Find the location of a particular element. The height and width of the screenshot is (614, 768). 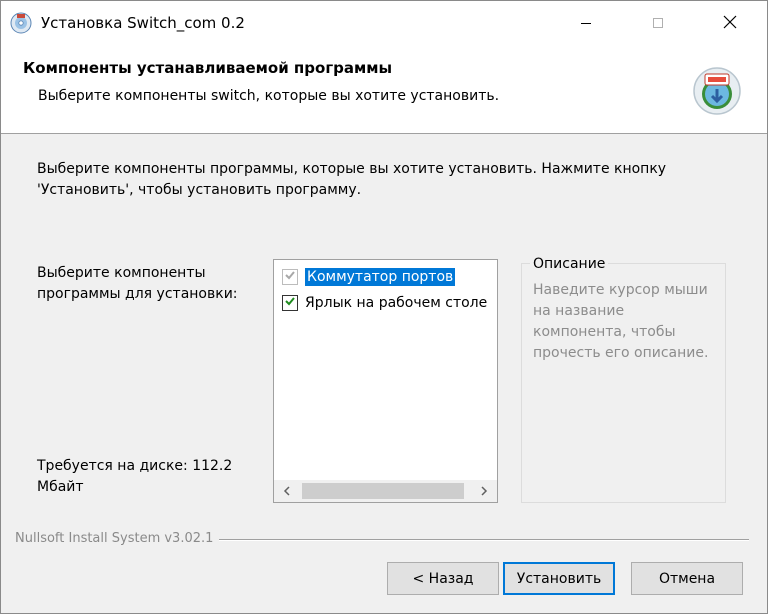

close-icon is located at coordinates (730, 23).